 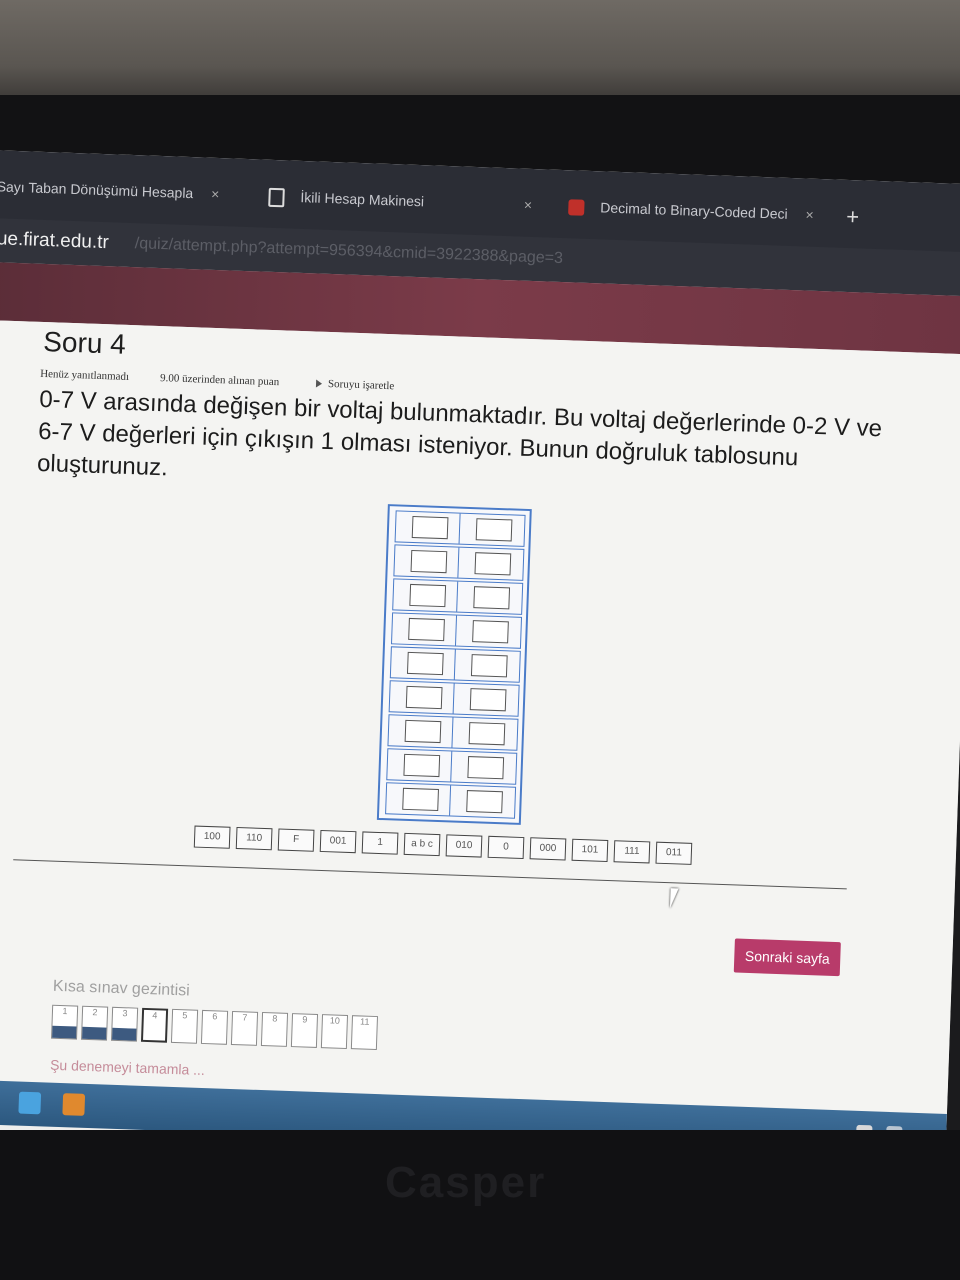 What do you see at coordinates (185, 1015) in the screenshot?
I see `quiz-nav-number: 5` at bounding box center [185, 1015].